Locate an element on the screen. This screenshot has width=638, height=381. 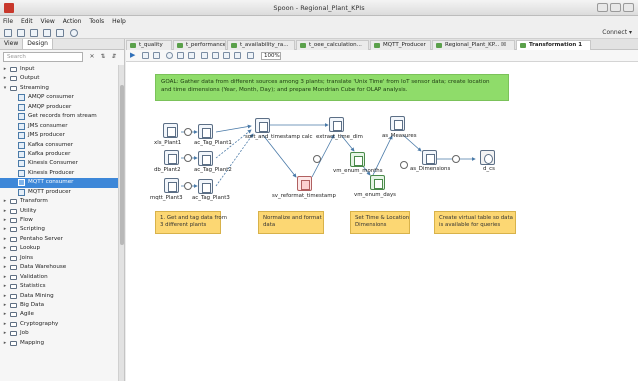
step-mqtt-plant3 is located at coordinates (171, 185).